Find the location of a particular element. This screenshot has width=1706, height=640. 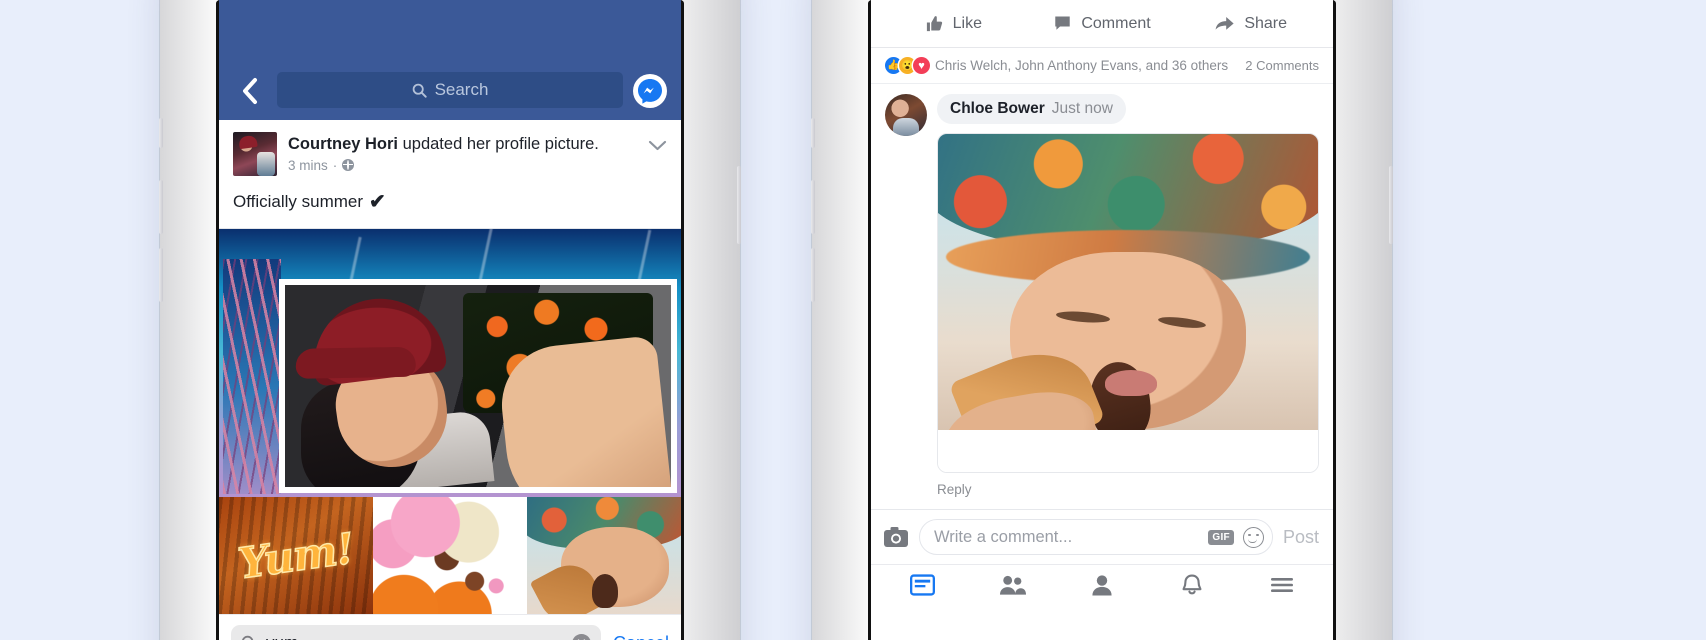

post-actions-row: Like Comment Share is located at coordinates (1102, 24).